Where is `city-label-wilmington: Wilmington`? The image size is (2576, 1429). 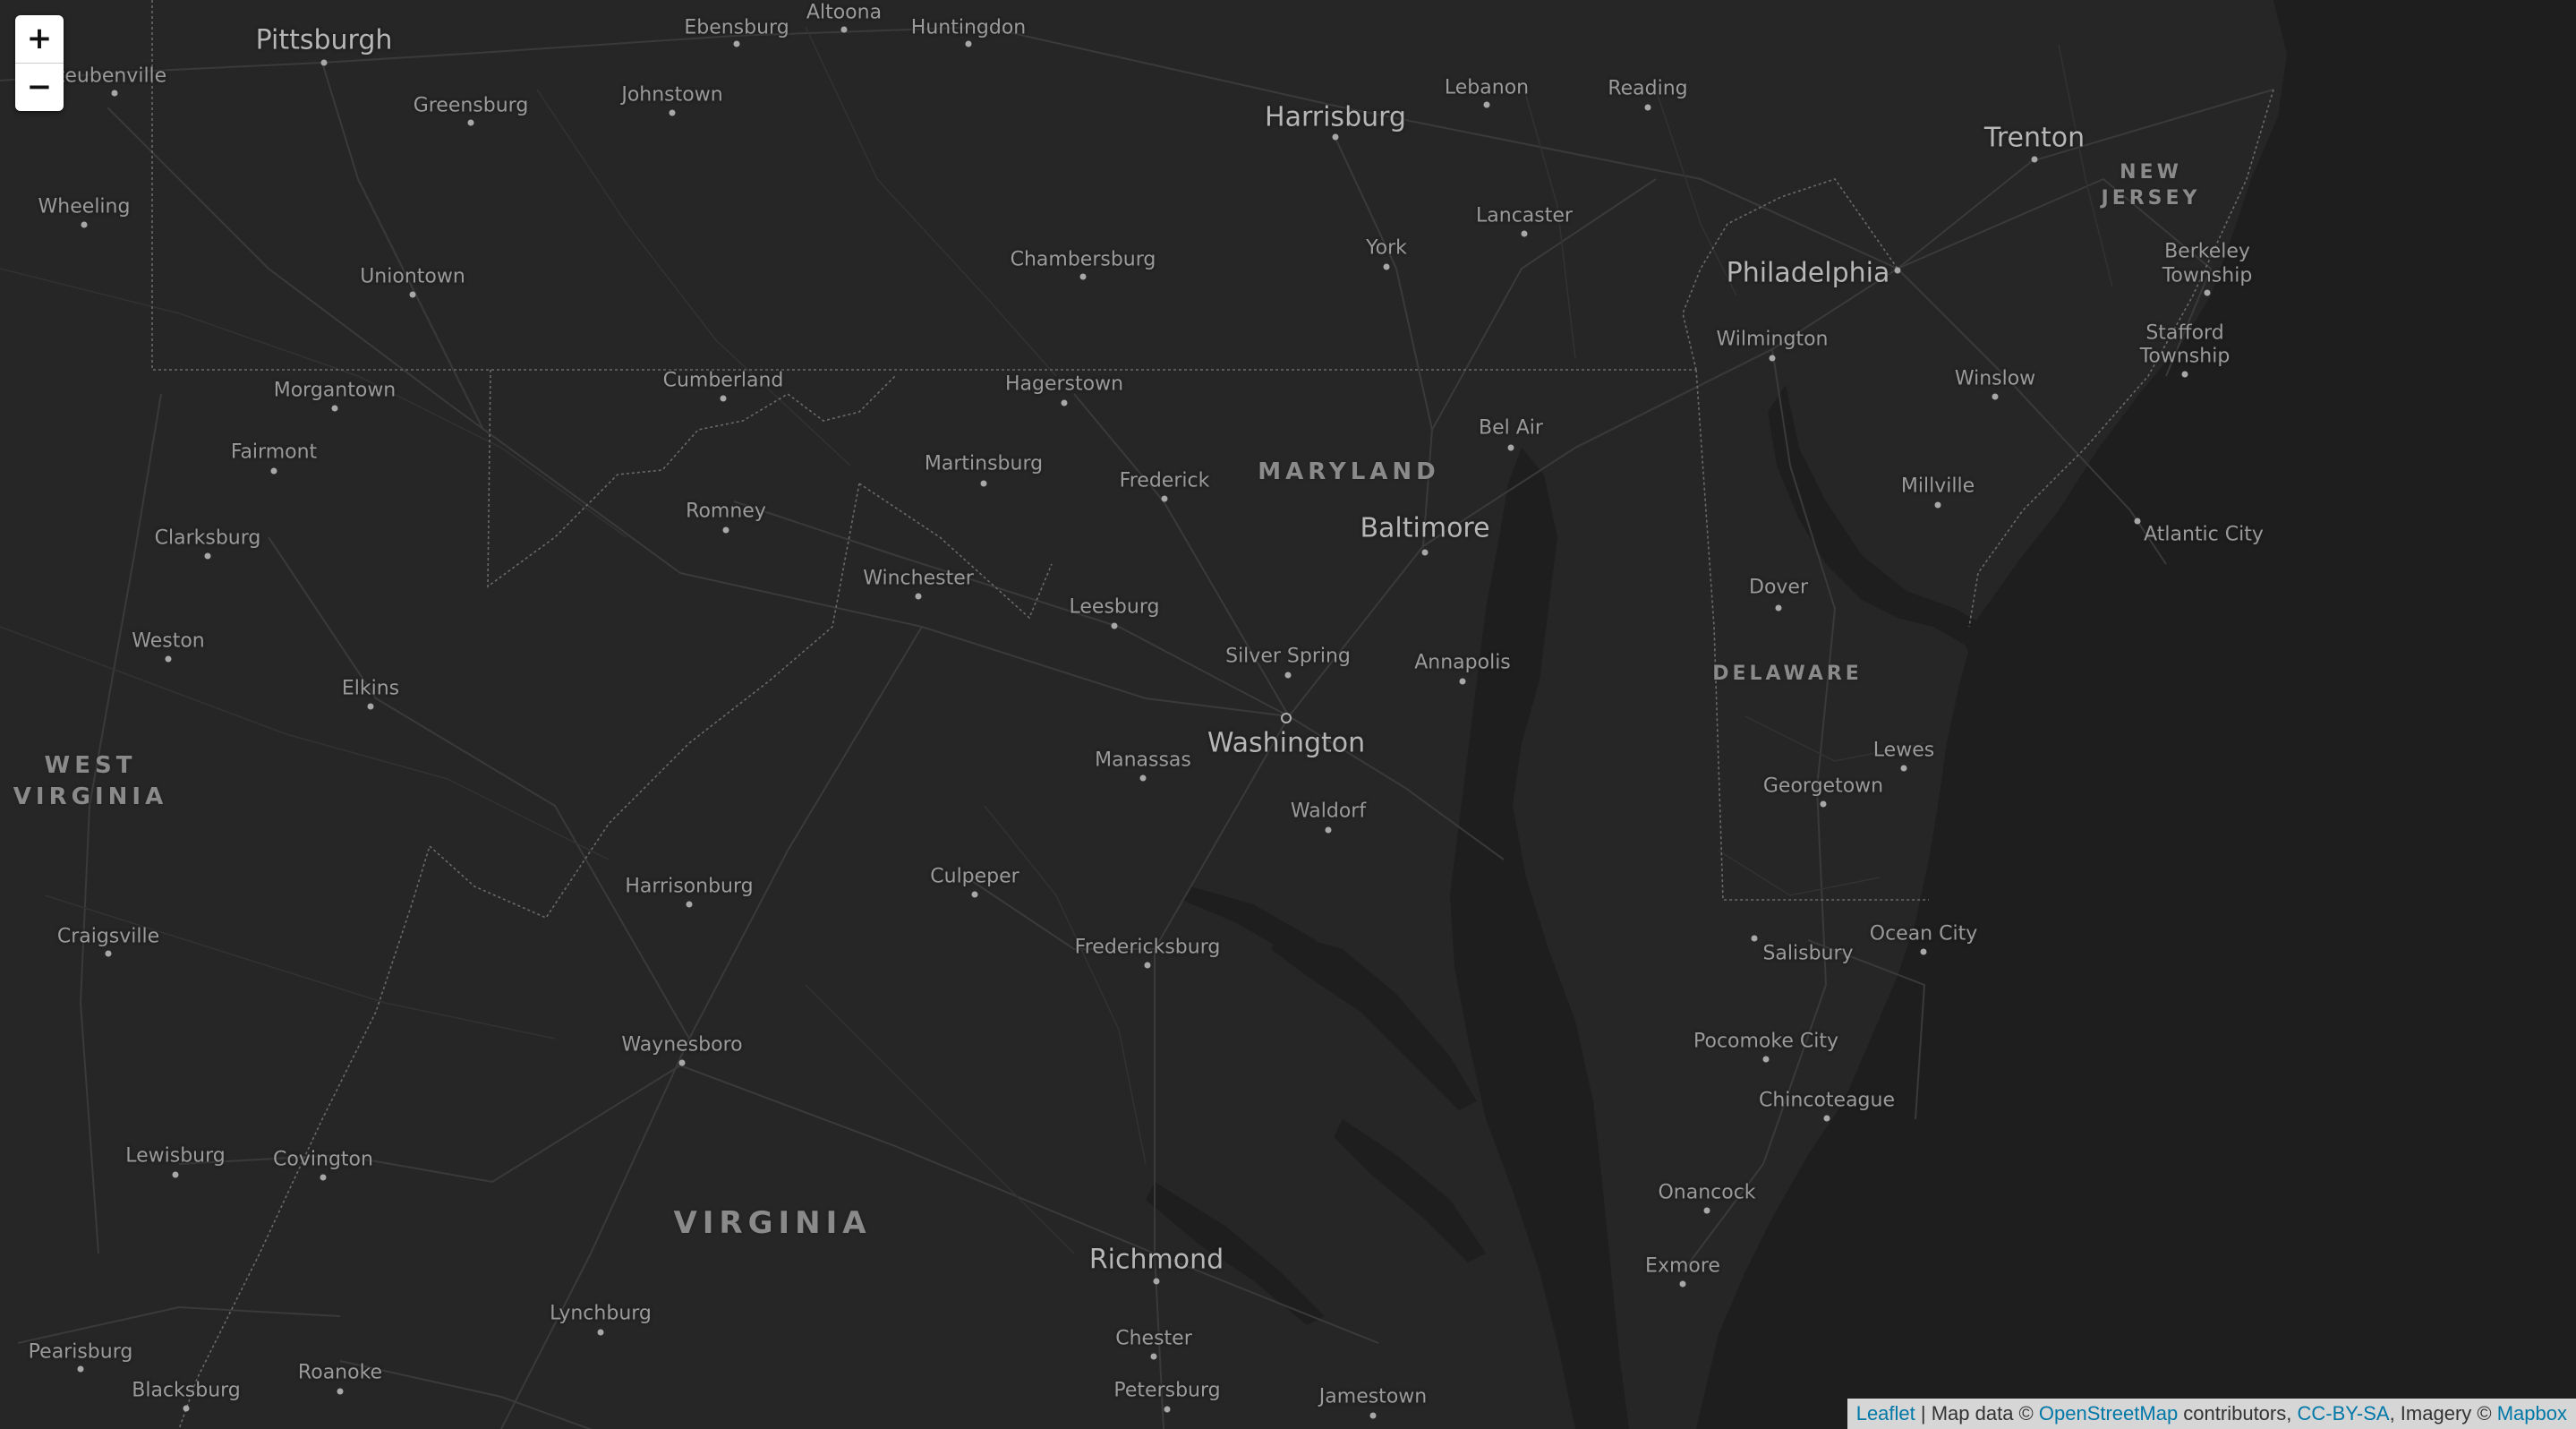
city-label-wilmington: Wilmington is located at coordinates (1772, 339).